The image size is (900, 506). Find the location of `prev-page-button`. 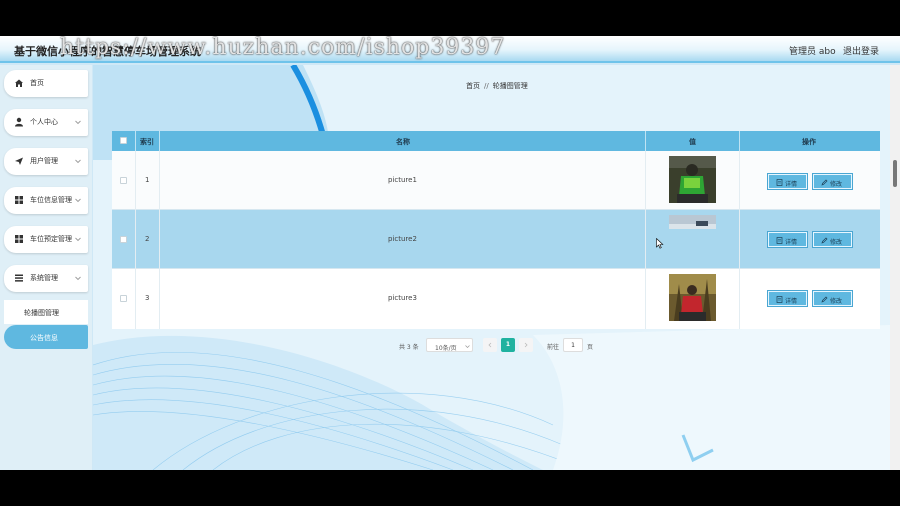

prev-page-button is located at coordinates (490, 345).